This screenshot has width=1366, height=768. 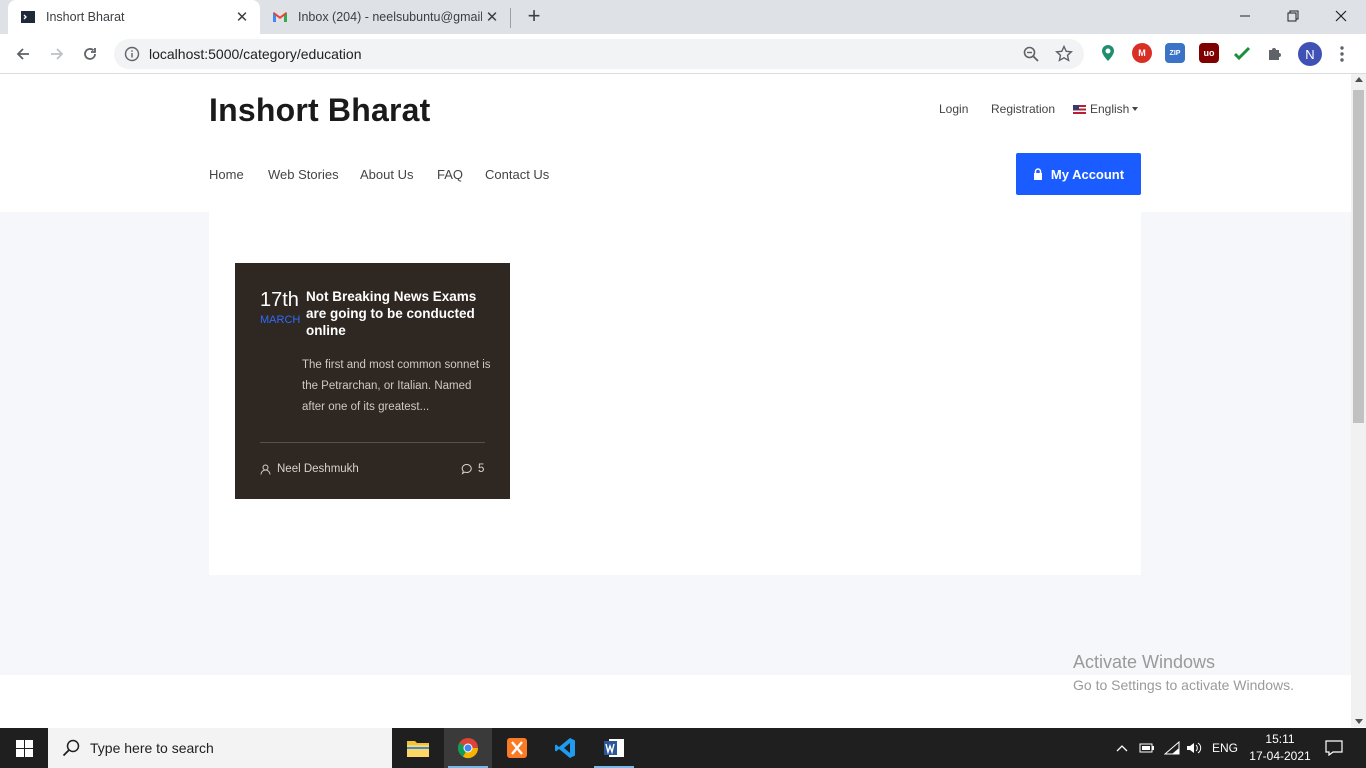 I want to click on author-name: Neel Deshmukh, so click(x=318, y=469).